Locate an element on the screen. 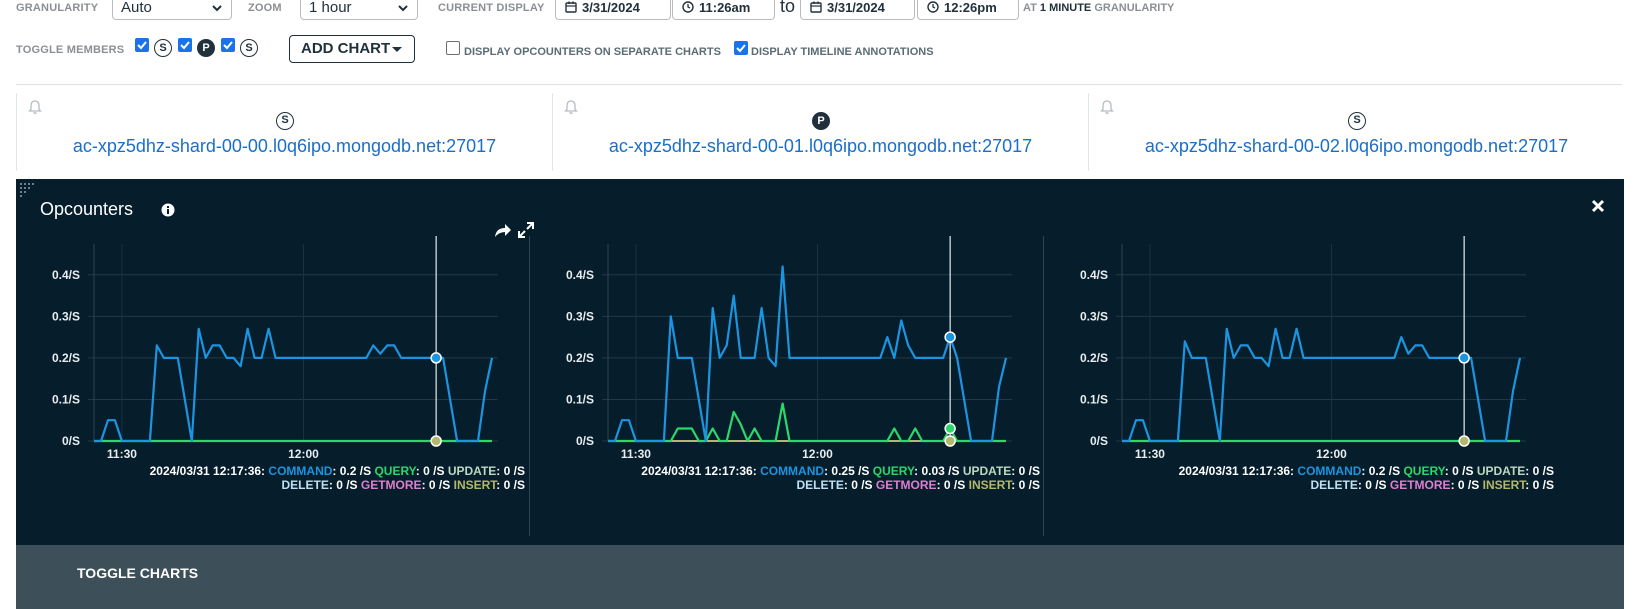 Image resolution: width=1637 pixels, height=609 pixels. chart-0-legend-row-2: DELETE: 0 /S GETMORE: 0 /S INSERT: 0 /S is located at coordinates (404, 485).